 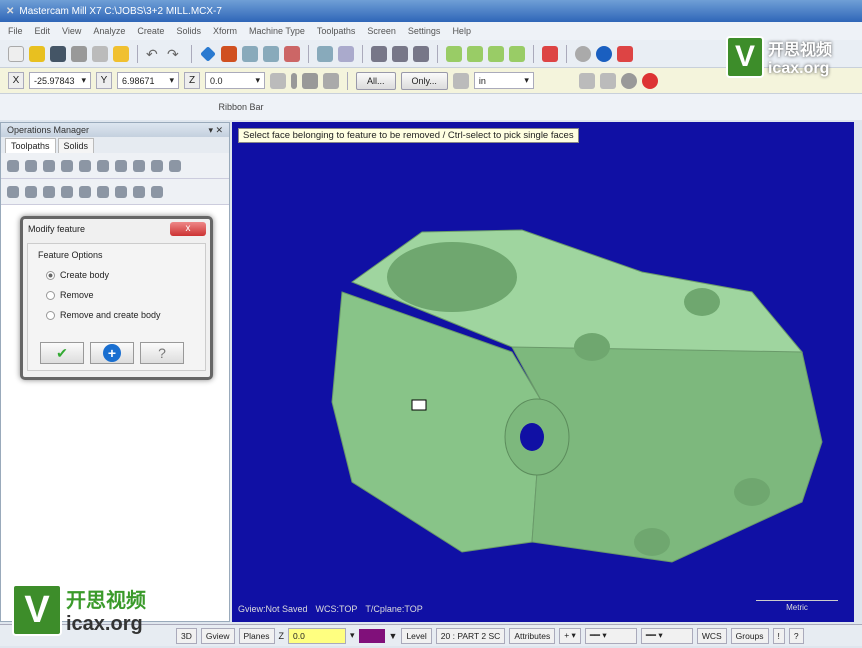 I want to click on plane-icon, so click(x=550, y=53).